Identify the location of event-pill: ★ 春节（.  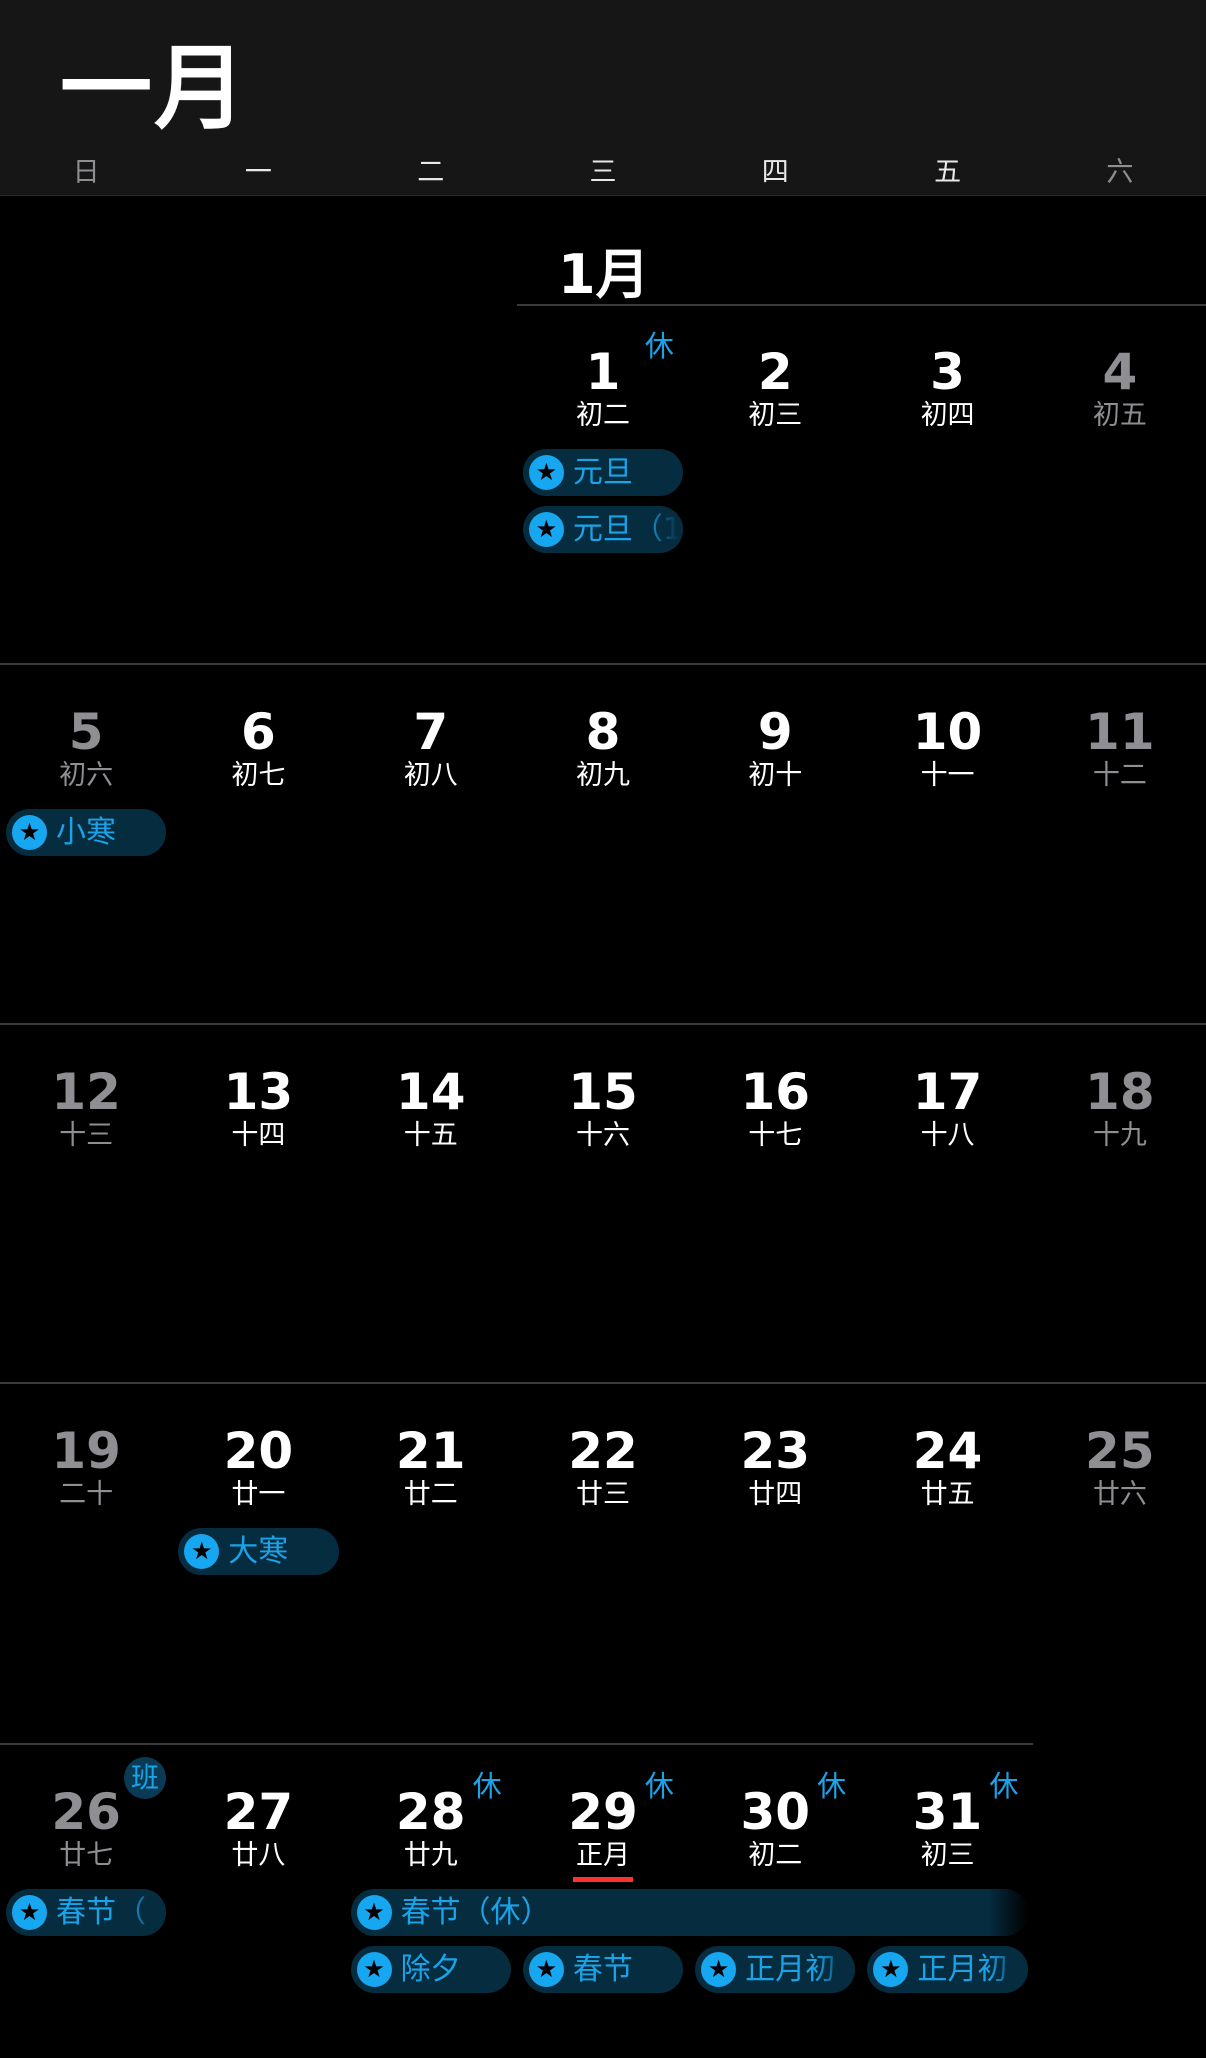
(86, 1912).